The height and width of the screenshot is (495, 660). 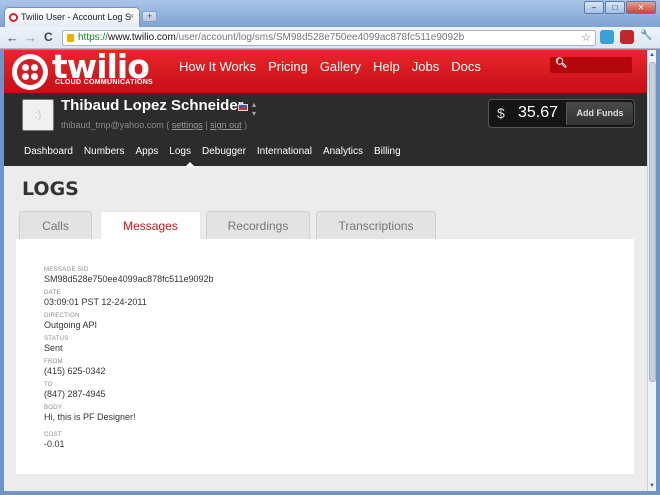 I want to click on site-search-input: 🔍︎, so click(x=591, y=65).